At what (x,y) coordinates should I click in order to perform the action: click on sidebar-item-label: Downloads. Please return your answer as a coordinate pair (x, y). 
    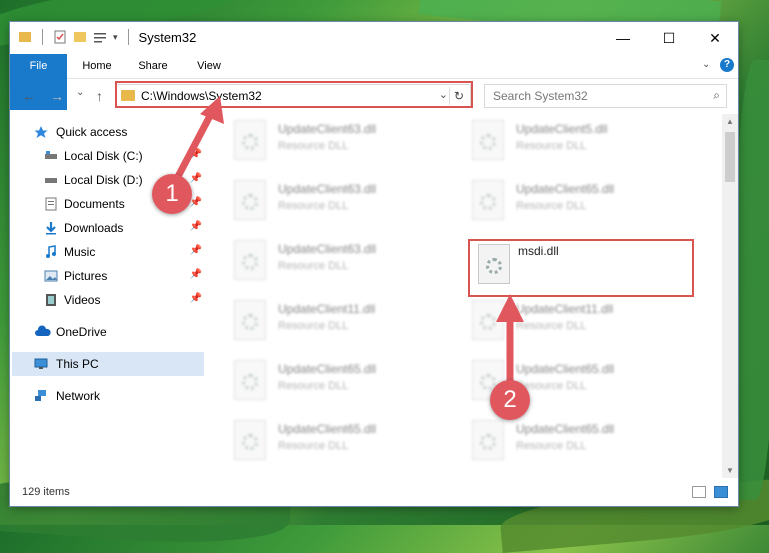
    Looking at the image, I should click on (94, 228).